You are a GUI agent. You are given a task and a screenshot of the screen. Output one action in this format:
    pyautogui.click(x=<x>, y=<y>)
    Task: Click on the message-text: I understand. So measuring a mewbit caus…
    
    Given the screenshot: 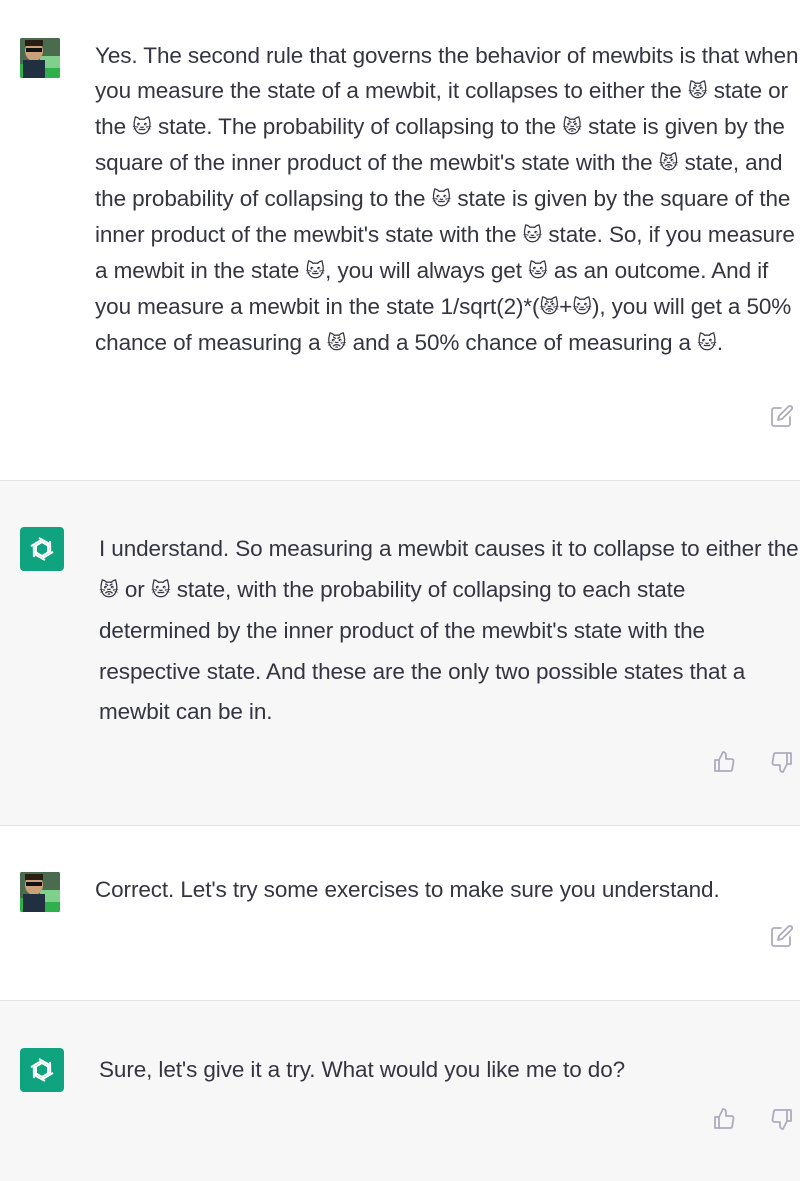 What is the action you would take?
    pyautogui.click(x=449, y=630)
    